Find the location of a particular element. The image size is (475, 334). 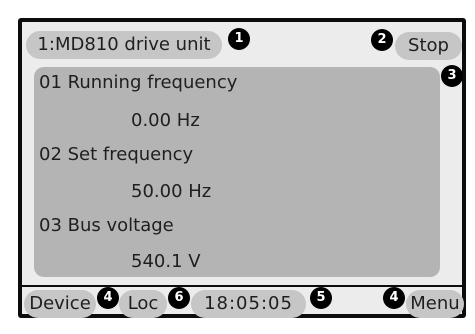

callout-4-badge-menu: 4 is located at coordinates (394, 298).